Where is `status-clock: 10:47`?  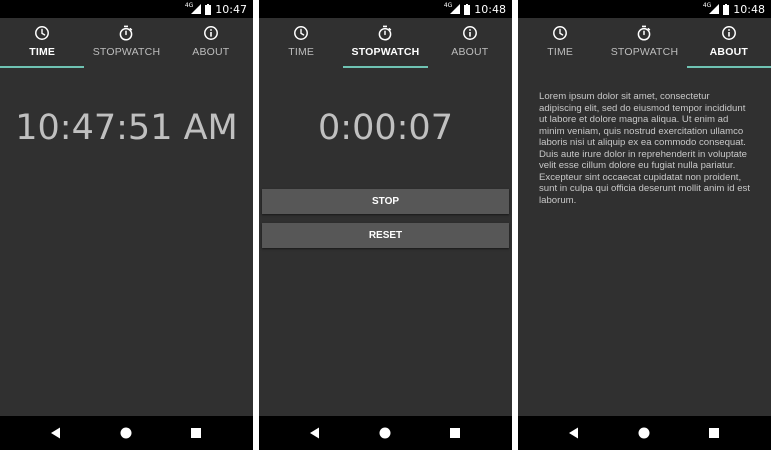
status-clock: 10:47 is located at coordinates (231, 9).